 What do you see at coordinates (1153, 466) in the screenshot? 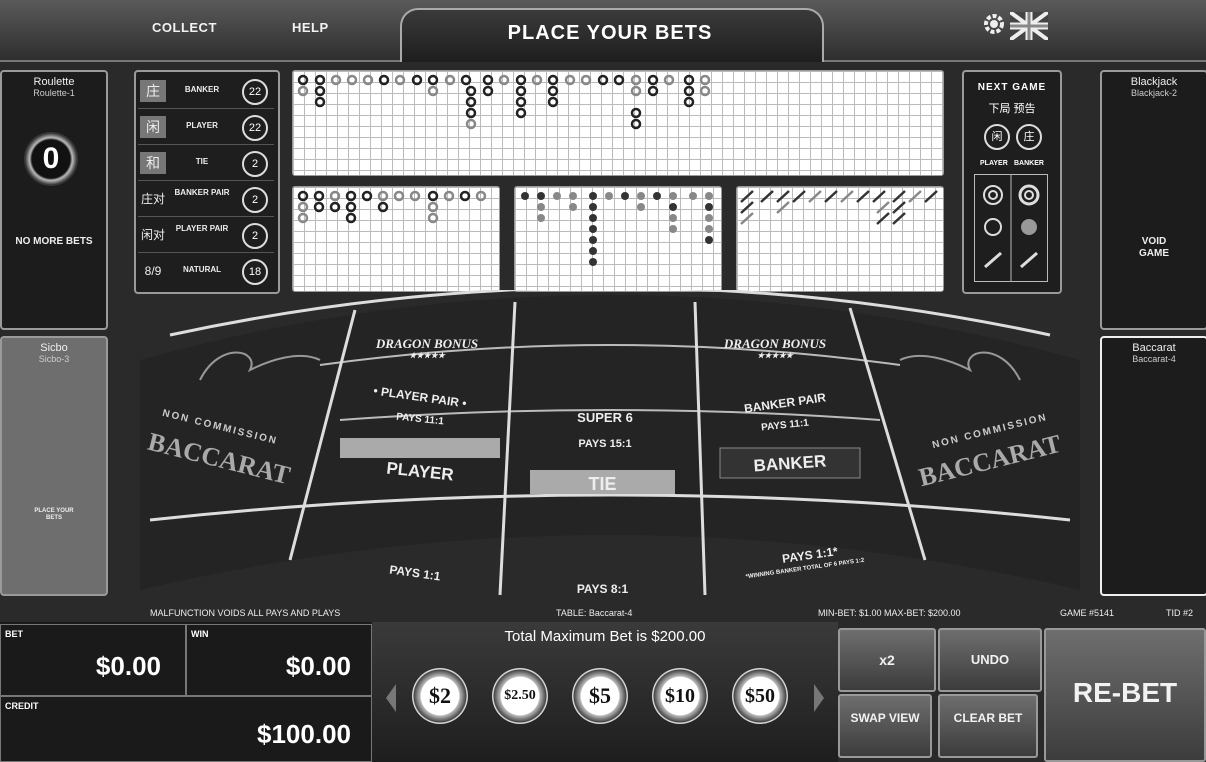
I see `baccarat-panel: Baccarat Baccarat-4` at bounding box center [1153, 466].